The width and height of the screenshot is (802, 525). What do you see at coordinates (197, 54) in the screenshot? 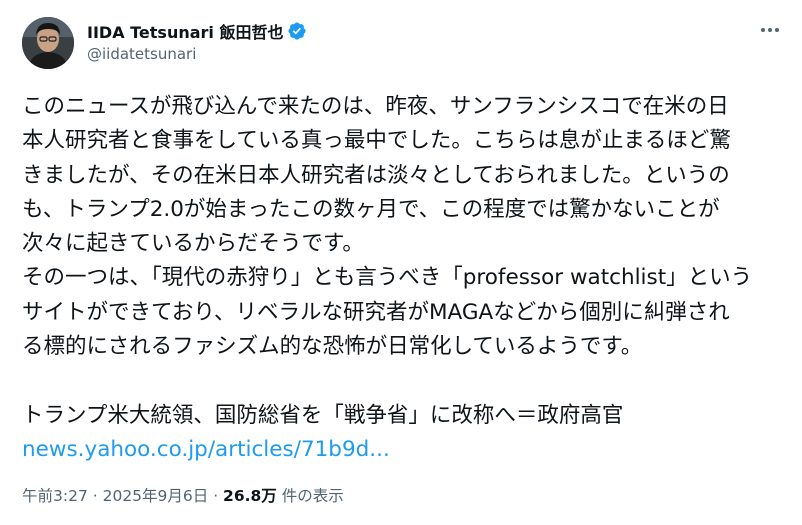
I see `author-handle: @iidatetsunari` at bounding box center [197, 54].